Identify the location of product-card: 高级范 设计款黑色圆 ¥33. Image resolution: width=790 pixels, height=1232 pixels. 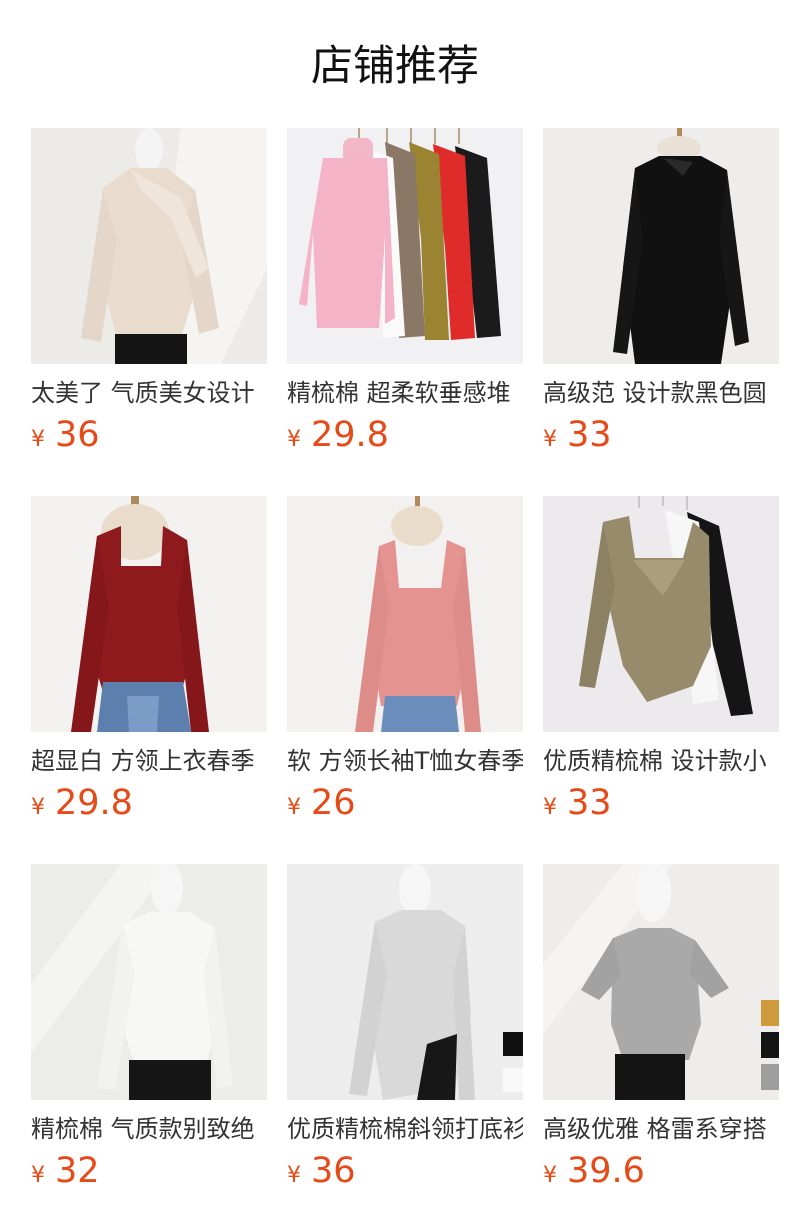
(661, 312).